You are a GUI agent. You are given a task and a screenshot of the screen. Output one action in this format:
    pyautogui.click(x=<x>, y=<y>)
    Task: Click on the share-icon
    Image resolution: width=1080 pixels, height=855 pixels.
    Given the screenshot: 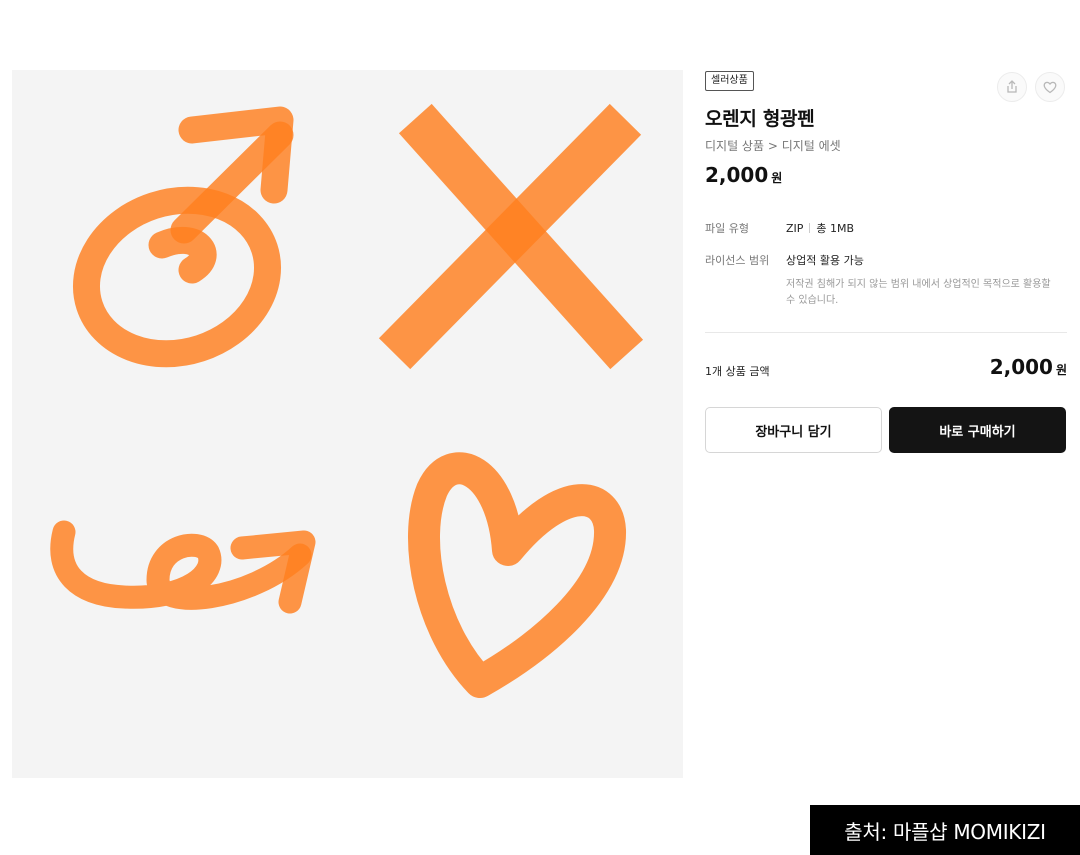 What is the action you would take?
    pyautogui.click(x=1012, y=86)
    